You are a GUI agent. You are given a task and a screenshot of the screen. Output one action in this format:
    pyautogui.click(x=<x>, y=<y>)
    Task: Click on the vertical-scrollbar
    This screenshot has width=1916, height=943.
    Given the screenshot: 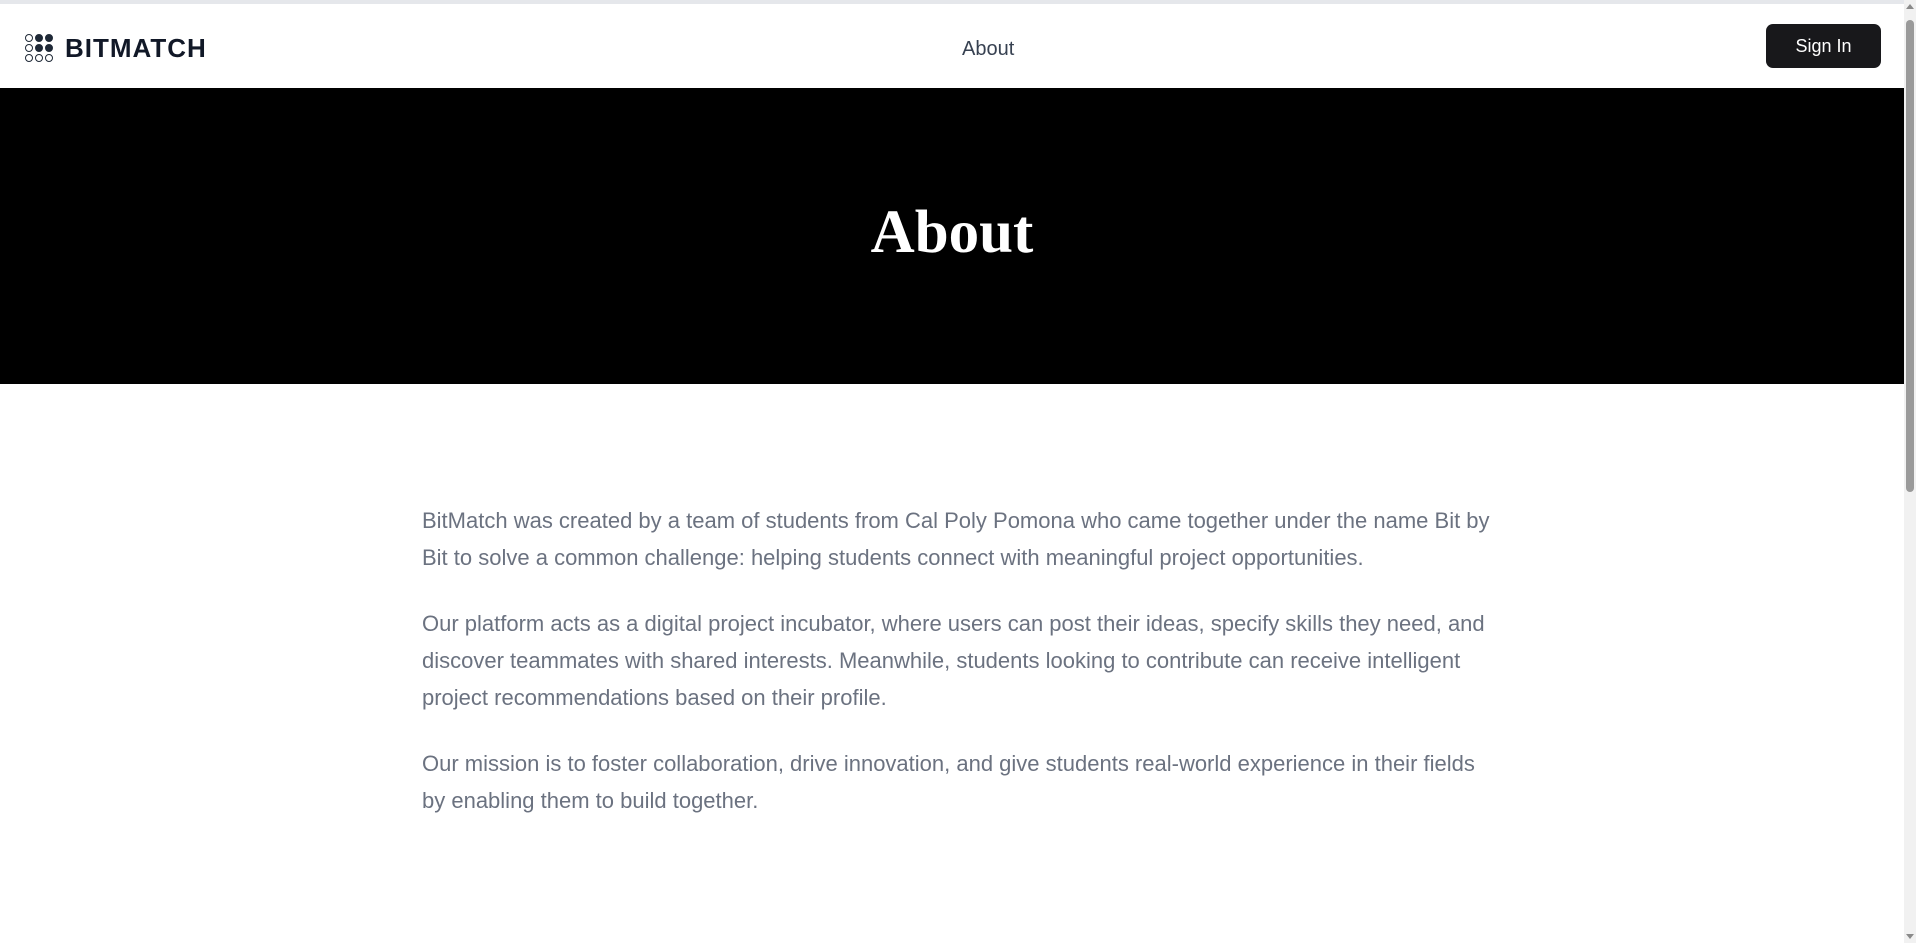 What is the action you would take?
    pyautogui.click(x=1910, y=471)
    